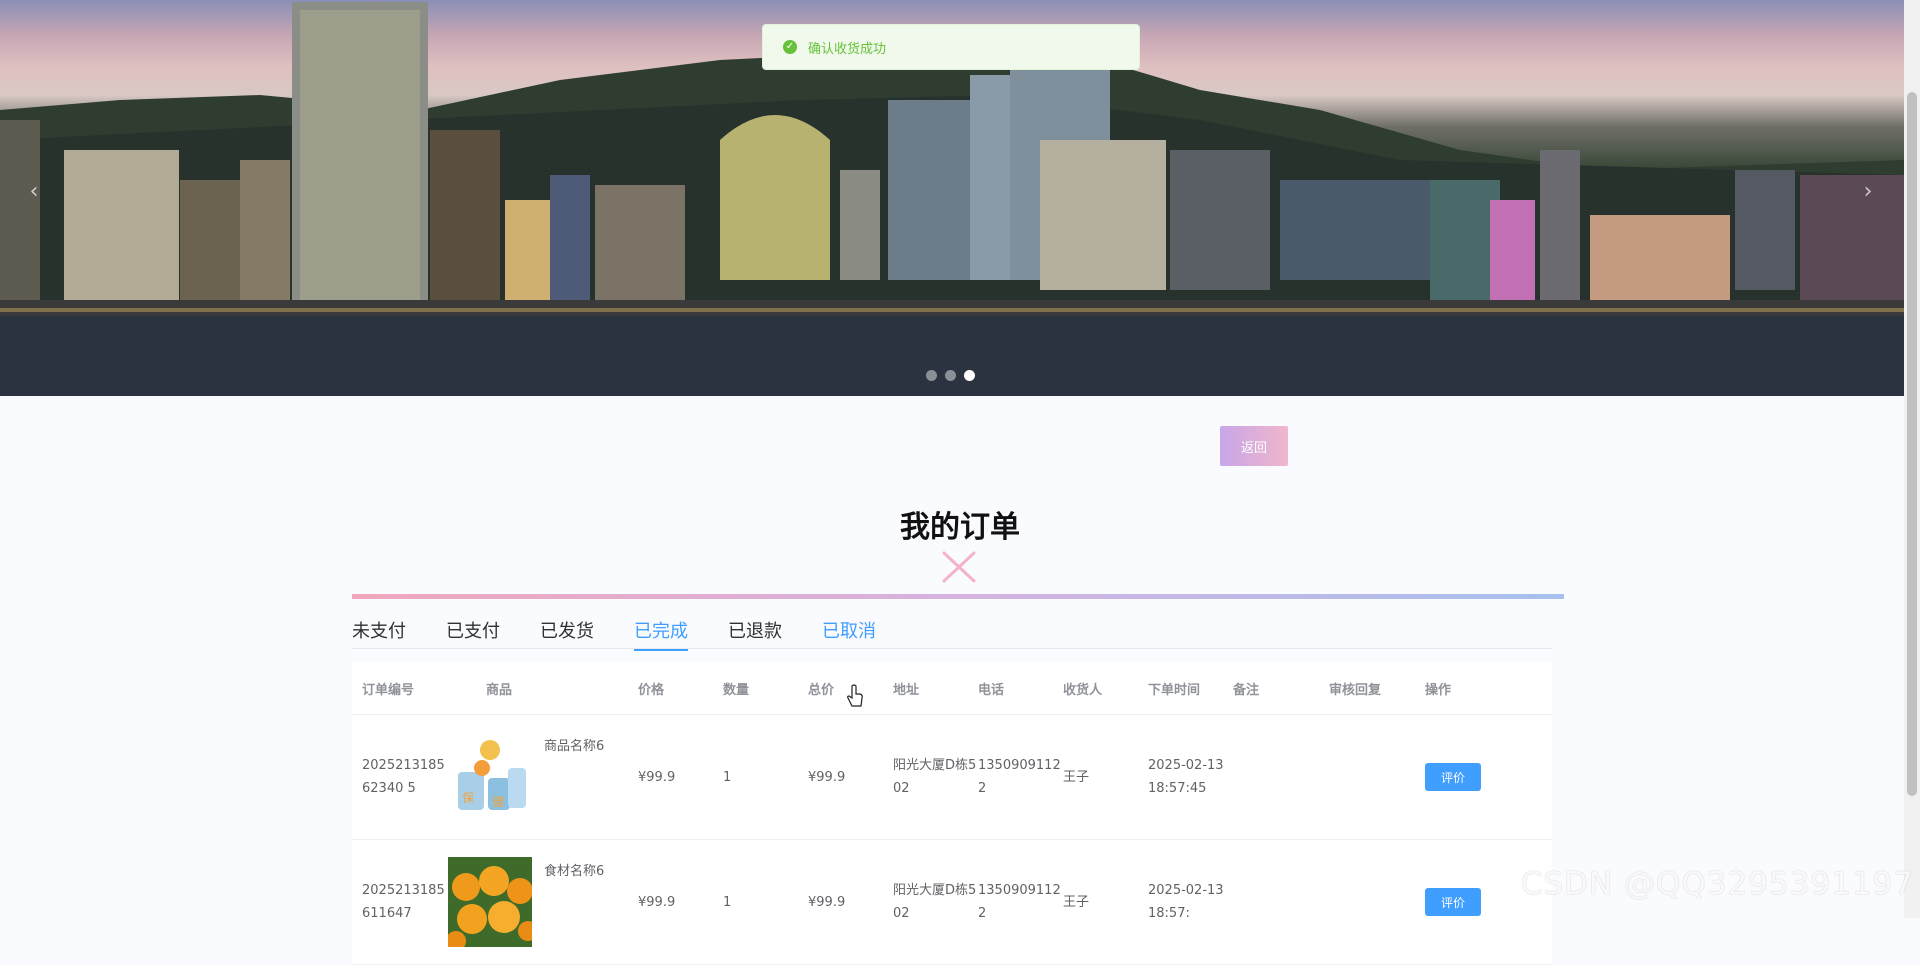 The height and width of the screenshot is (965, 1920). What do you see at coordinates (1355, 690) in the screenshot?
I see `header-review-reply: 审核回复` at bounding box center [1355, 690].